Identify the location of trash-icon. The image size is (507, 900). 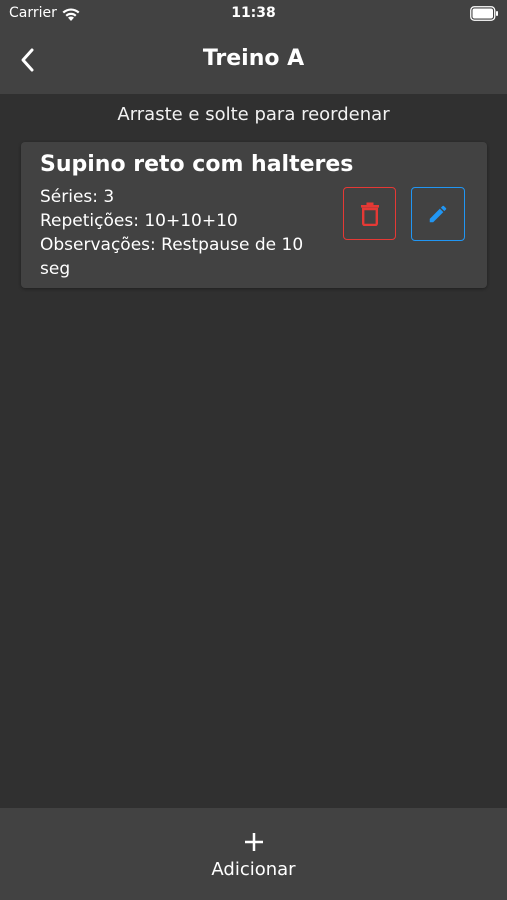
(369, 214).